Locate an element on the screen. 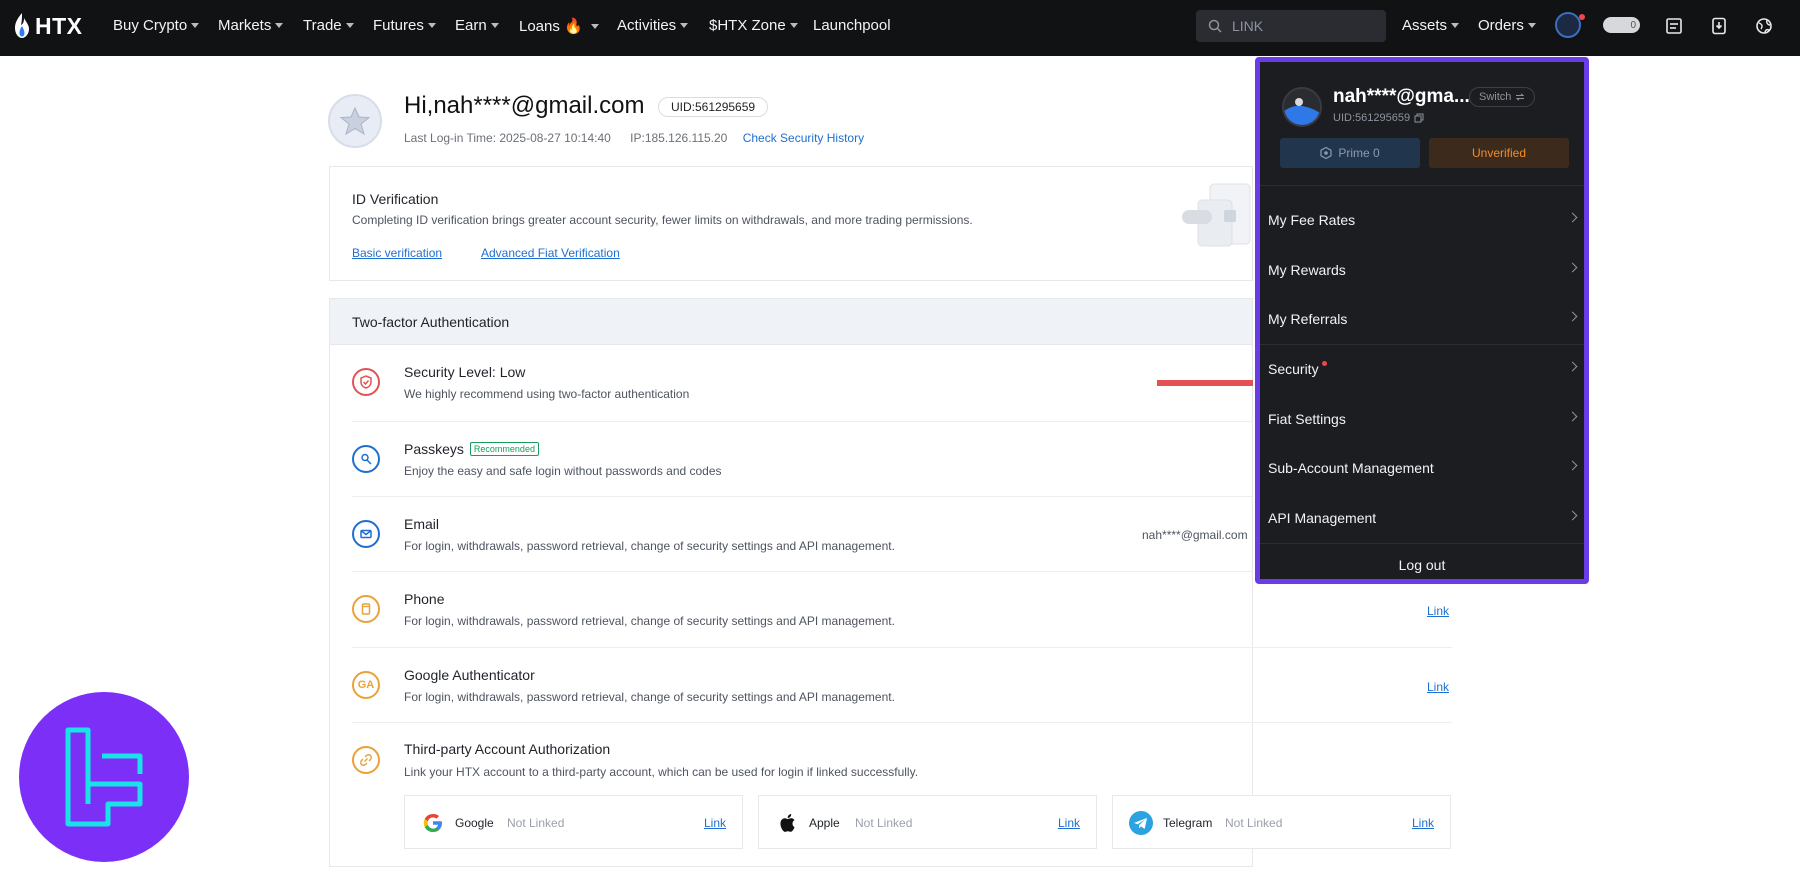 This screenshot has width=1800, height=883. security-level-bar is located at coordinates (1205, 383).